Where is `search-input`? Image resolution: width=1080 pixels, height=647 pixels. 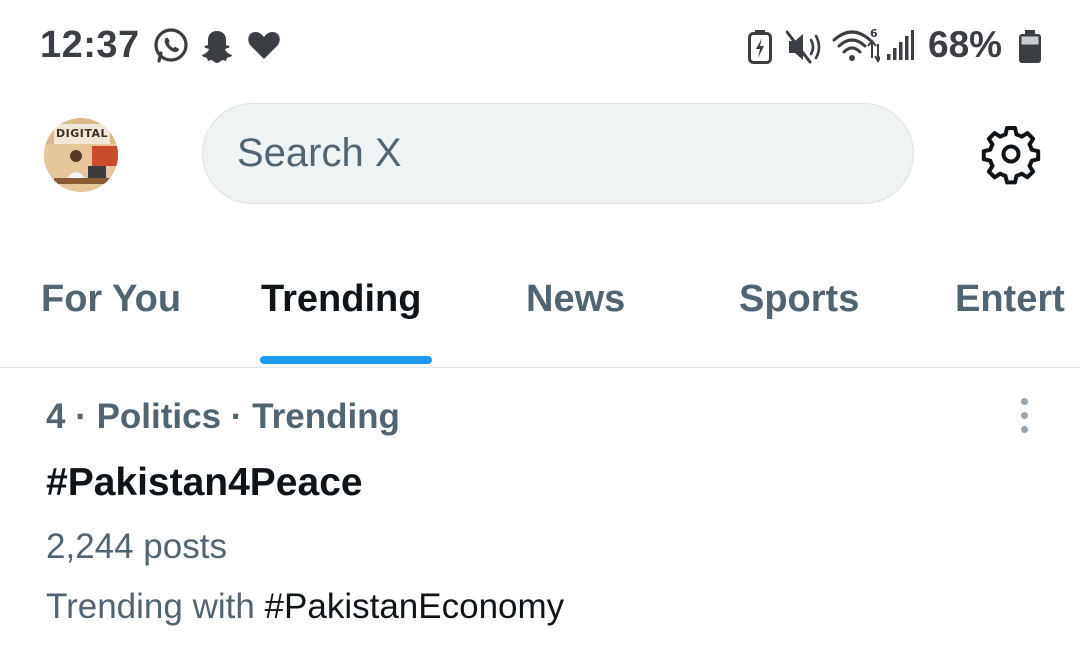
search-input is located at coordinates (557, 153).